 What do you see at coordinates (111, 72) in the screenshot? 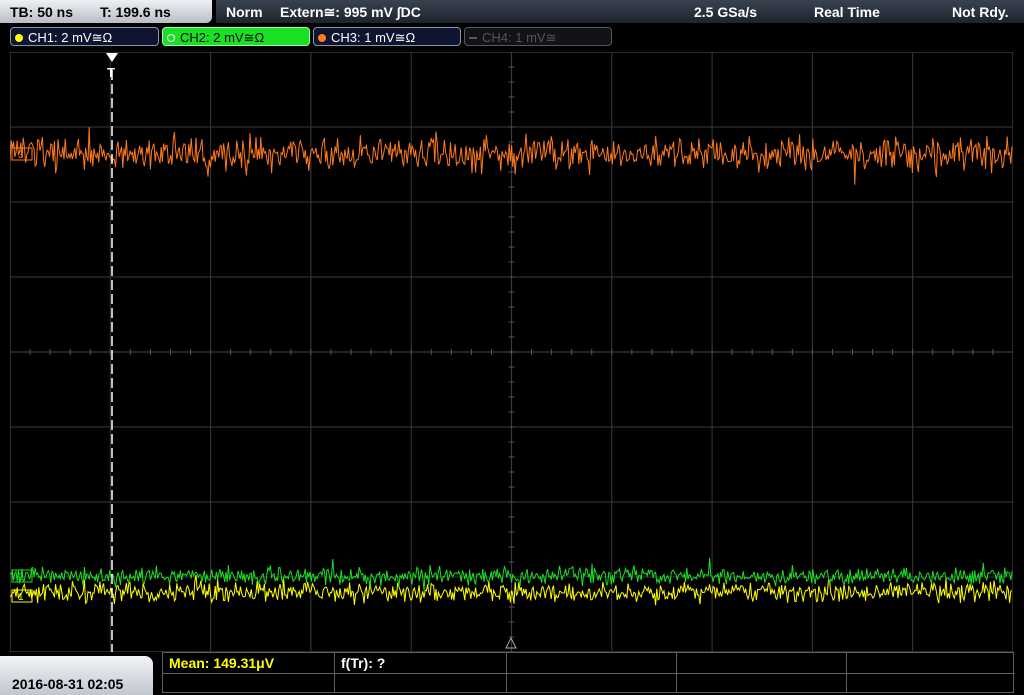
I see `trigger-marker-label: T` at bounding box center [111, 72].